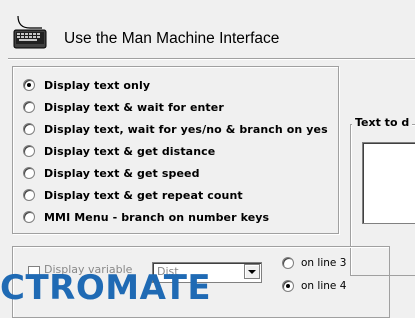  Describe the element at coordinates (157, 217) in the screenshot. I see `option-label: MMI Menu - branch on number keys` at that location.